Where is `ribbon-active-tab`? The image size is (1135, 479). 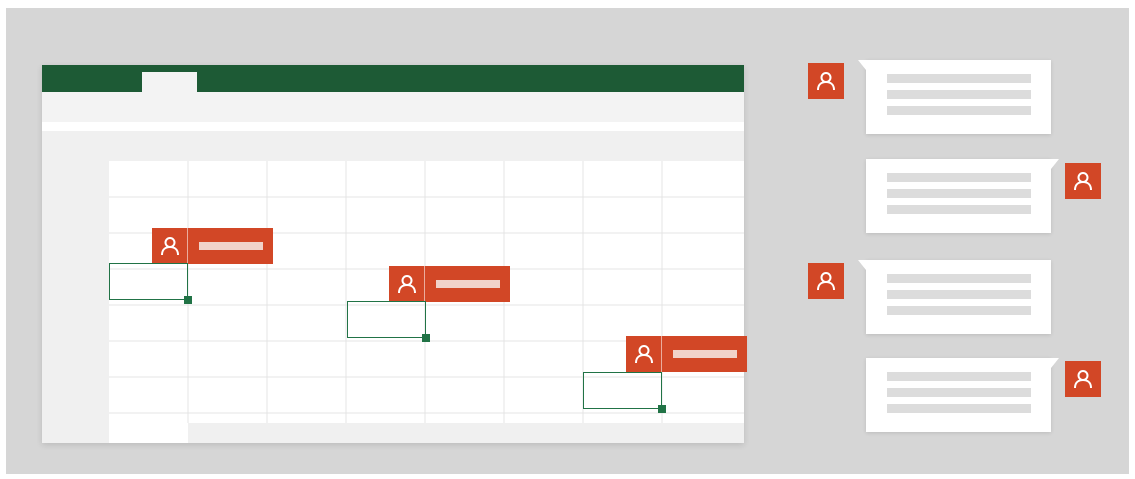 ribbon-active-tab is located at coordinates (169, 82).